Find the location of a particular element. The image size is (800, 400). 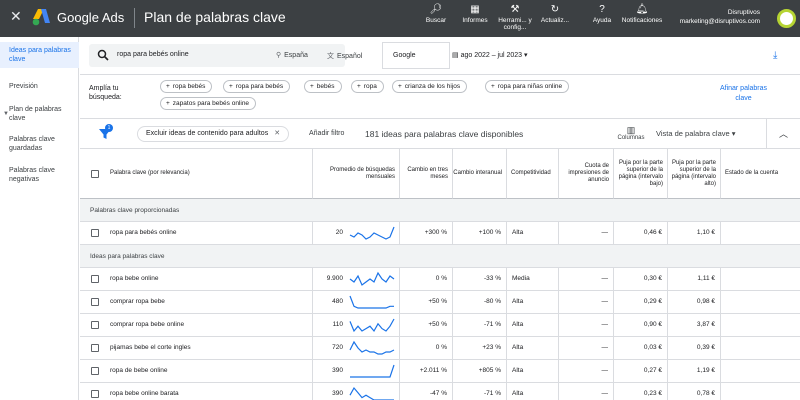

avg-searches-cell: 390 is located at coordinates (356, 391).